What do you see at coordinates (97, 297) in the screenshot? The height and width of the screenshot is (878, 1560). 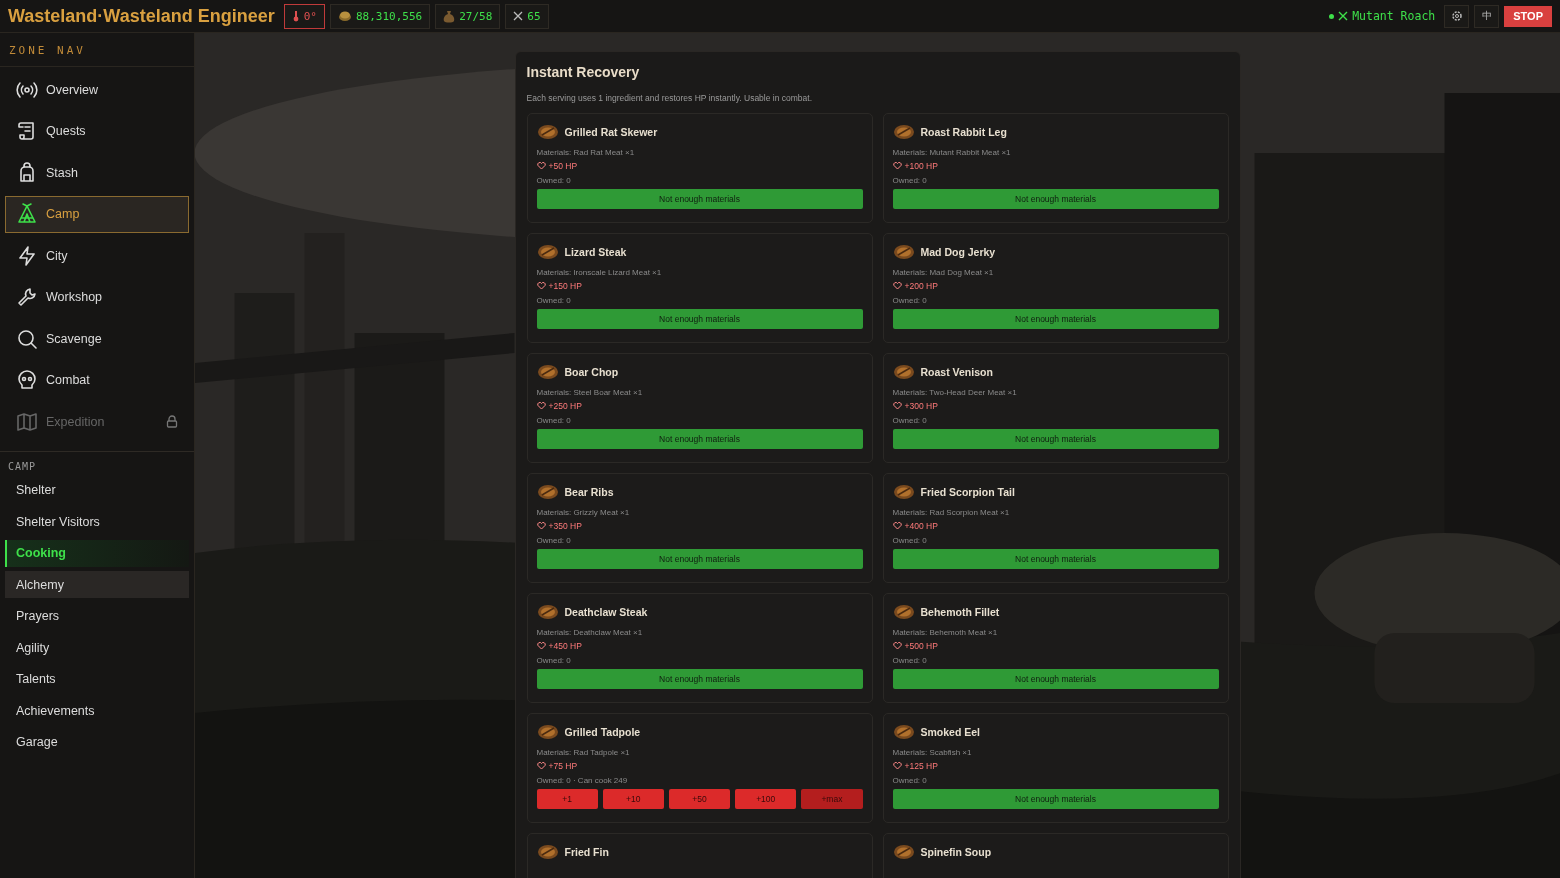 I see `nav-item: Workshop` at bounding box center [97, 297].